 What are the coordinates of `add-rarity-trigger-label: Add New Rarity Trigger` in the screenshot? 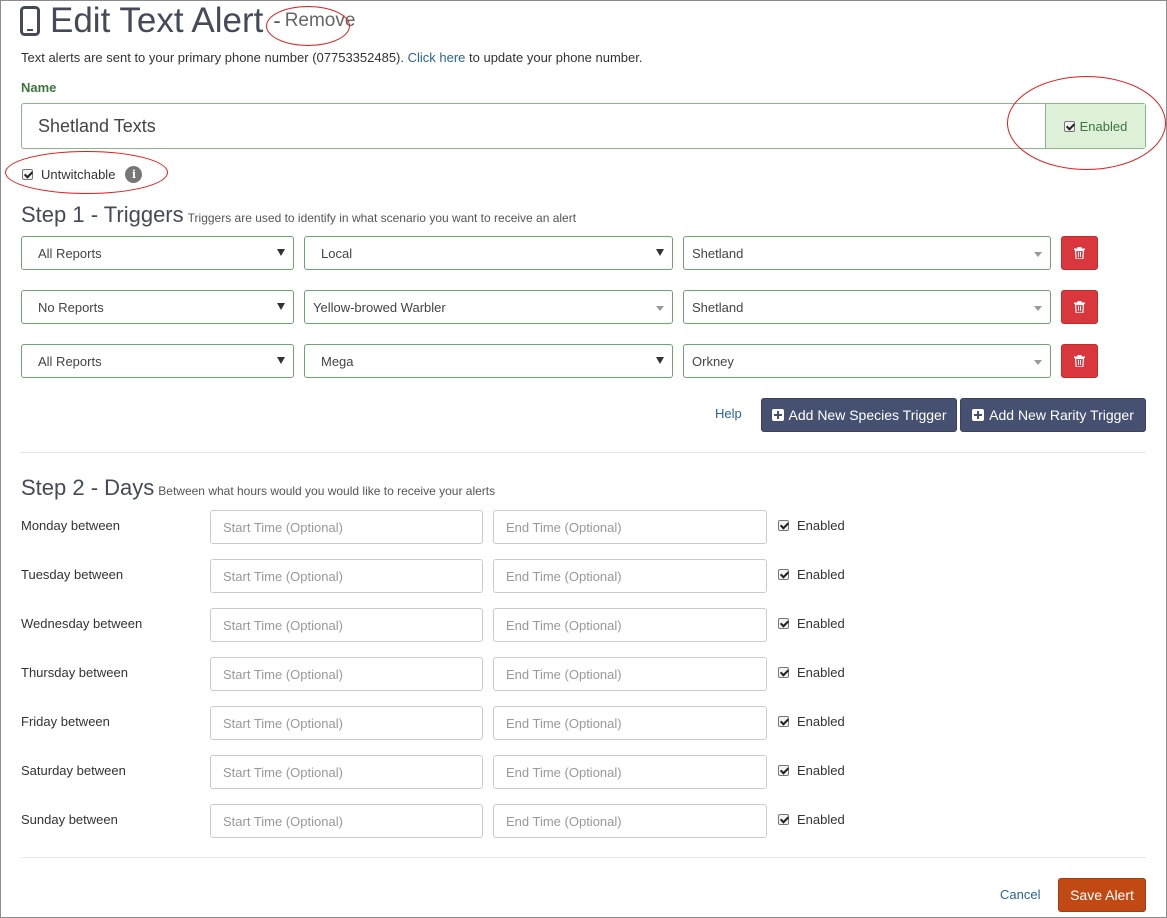 It's located at (1061, 415).